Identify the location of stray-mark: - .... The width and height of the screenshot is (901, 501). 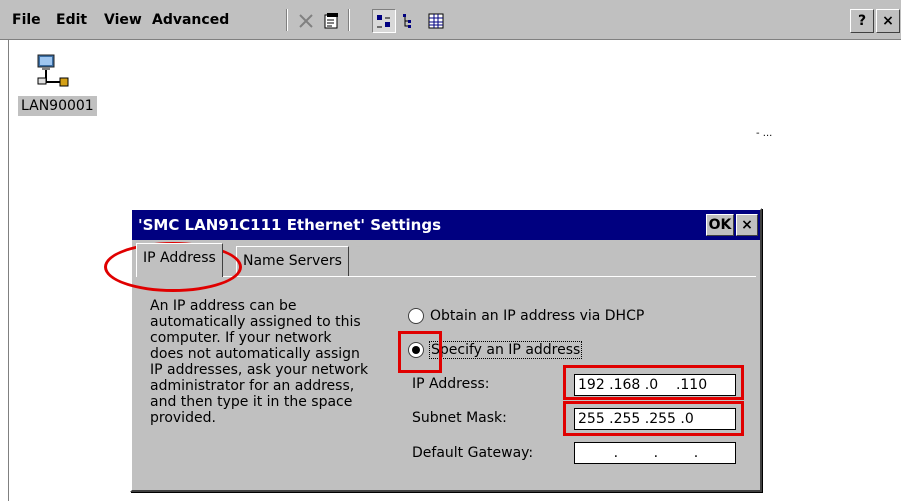
(764, 133).